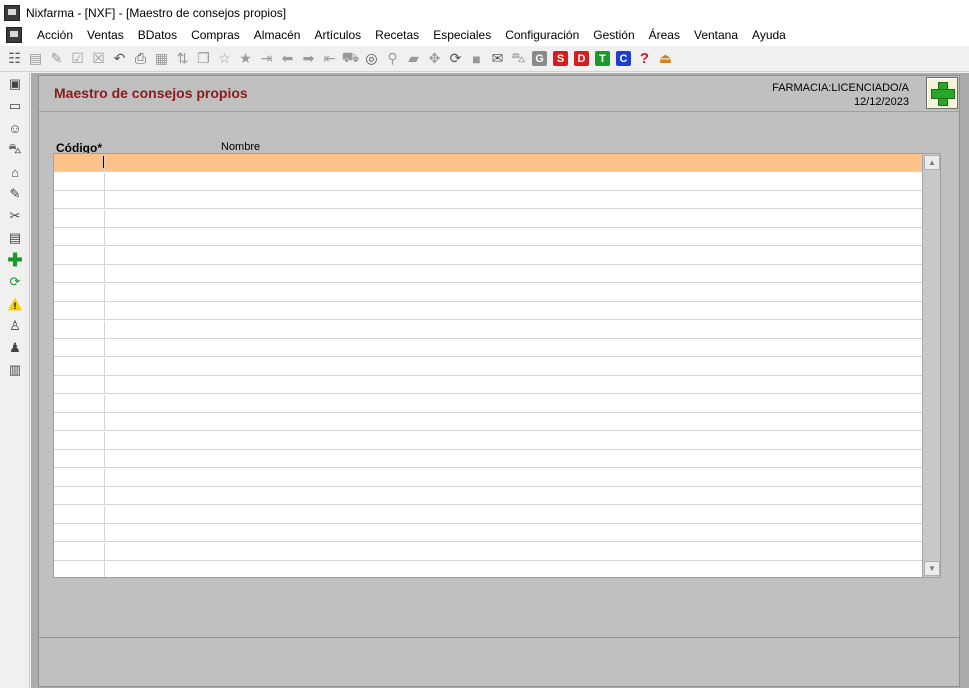  I want to click on cart-icon: ⛍, so click(518, 59).